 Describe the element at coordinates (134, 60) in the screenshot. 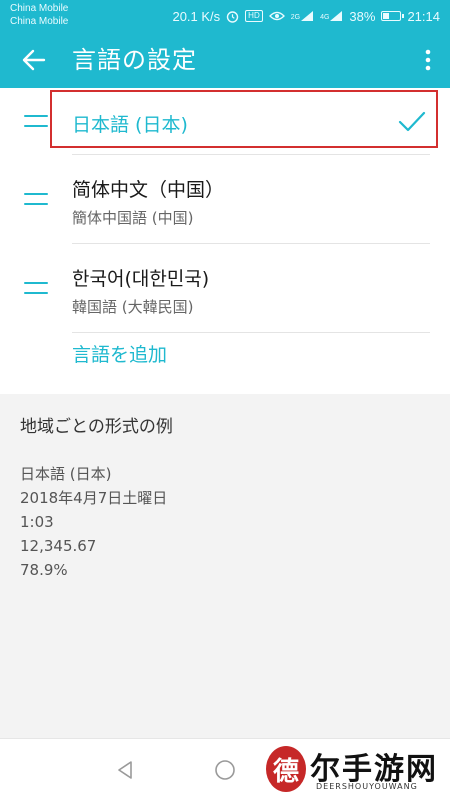

I see `page-title: 言語の設定` at that location.